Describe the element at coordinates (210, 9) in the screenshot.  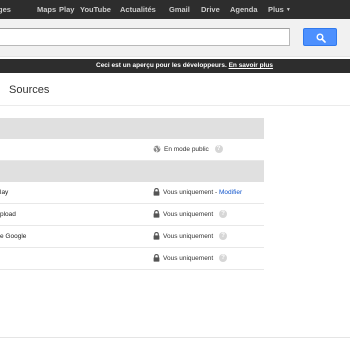
I see `nav-item-drive: Drive` at that location.